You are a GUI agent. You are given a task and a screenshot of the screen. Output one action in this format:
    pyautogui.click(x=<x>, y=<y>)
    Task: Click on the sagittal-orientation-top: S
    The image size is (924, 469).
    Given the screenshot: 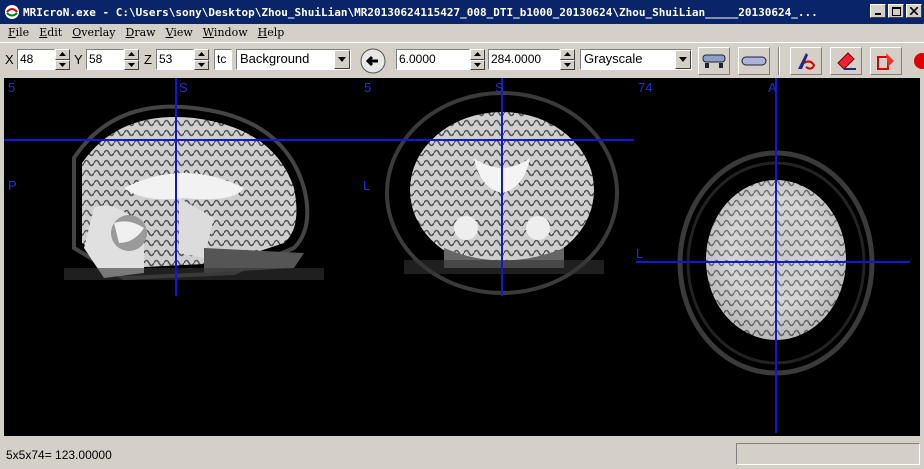 What is the action you would take?
    pyautogui.click(x=183, y=87)
    